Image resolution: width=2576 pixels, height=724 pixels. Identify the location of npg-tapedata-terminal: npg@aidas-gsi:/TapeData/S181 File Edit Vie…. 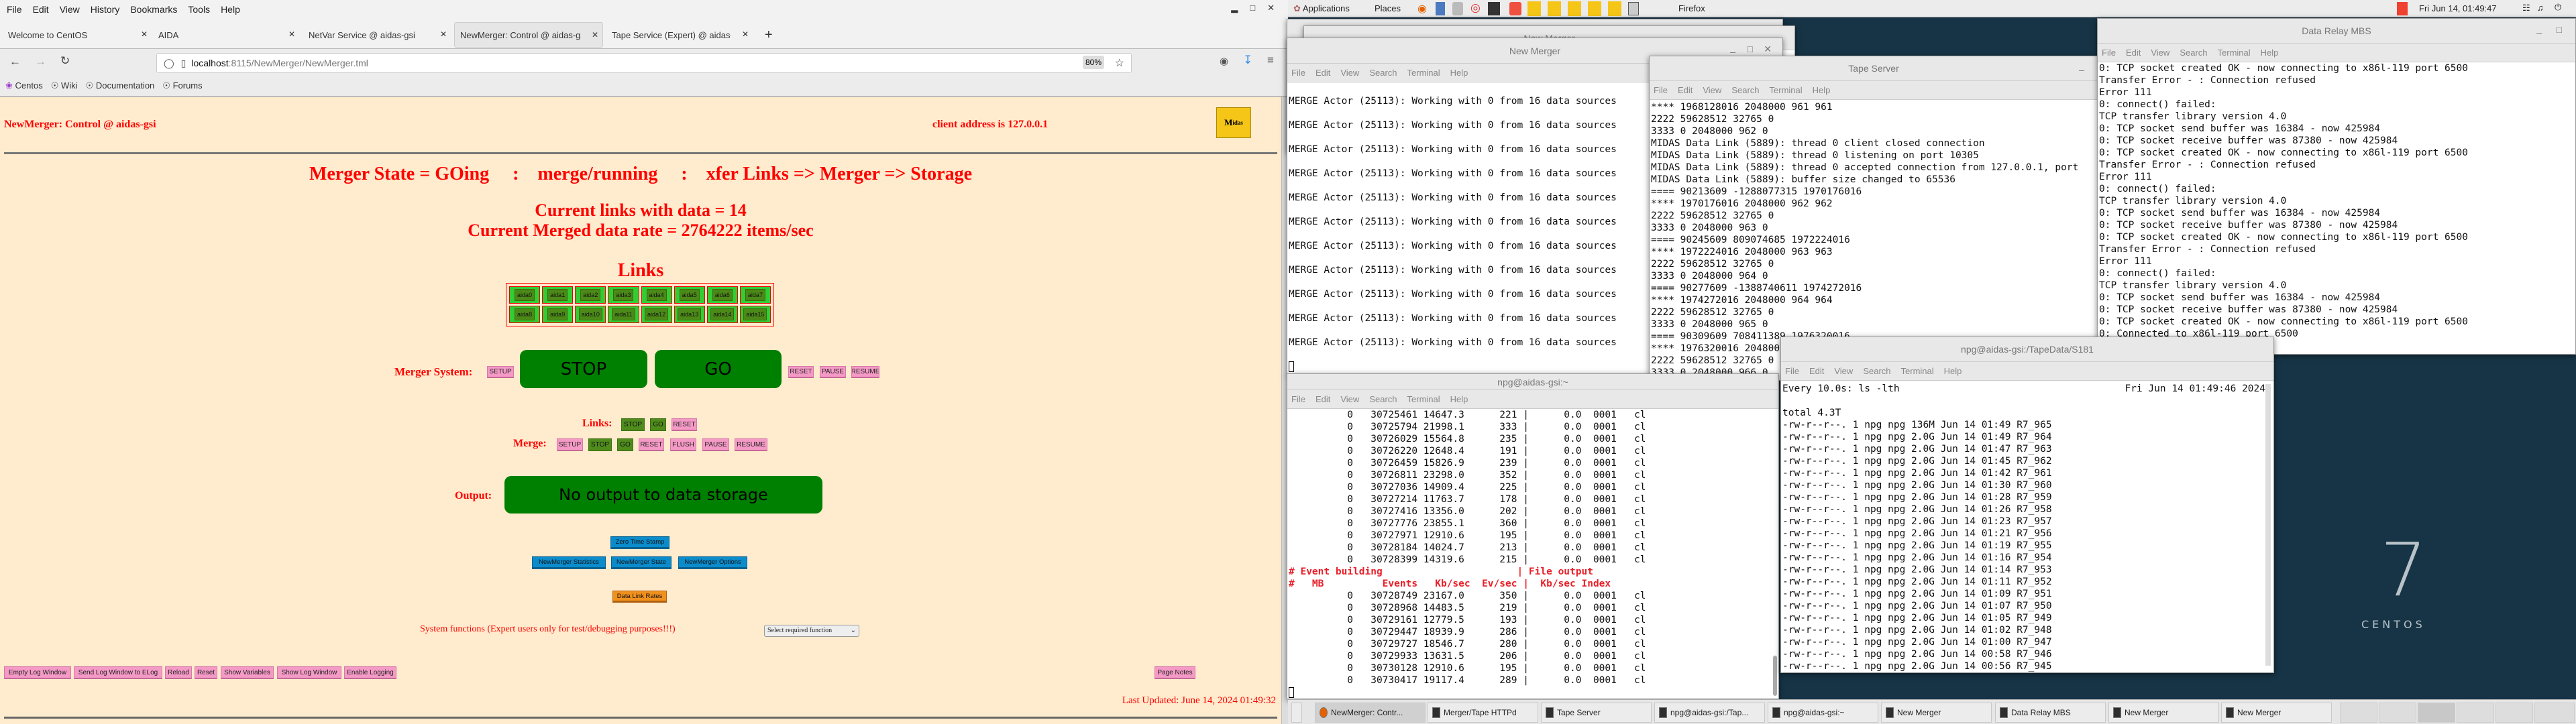
(2027, 505).